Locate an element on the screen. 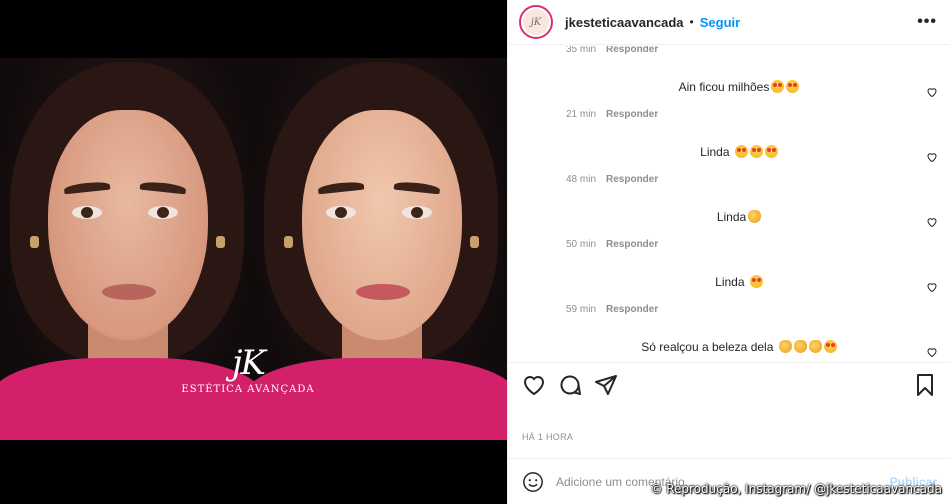 This screenshot has width=950, height=504. logo-initials: jK is located at coordinates (249, 363).